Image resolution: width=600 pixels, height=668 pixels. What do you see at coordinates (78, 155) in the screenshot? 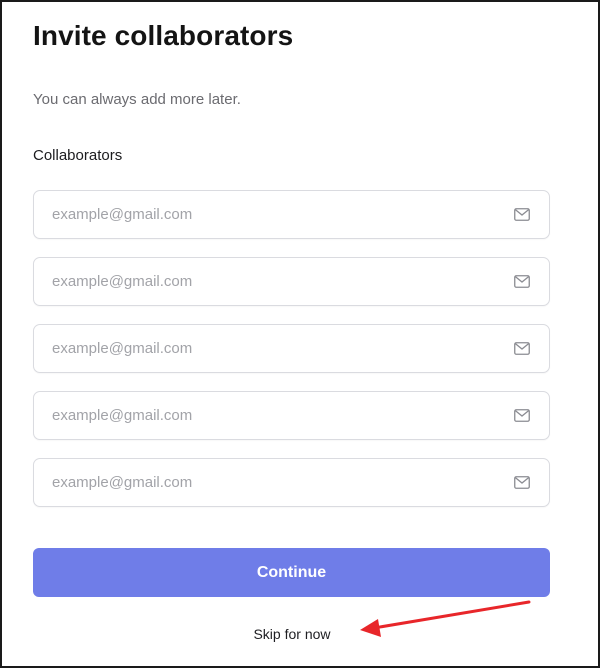
I see `collaborators-label: Collaborators` at bounding box center [78, 155].